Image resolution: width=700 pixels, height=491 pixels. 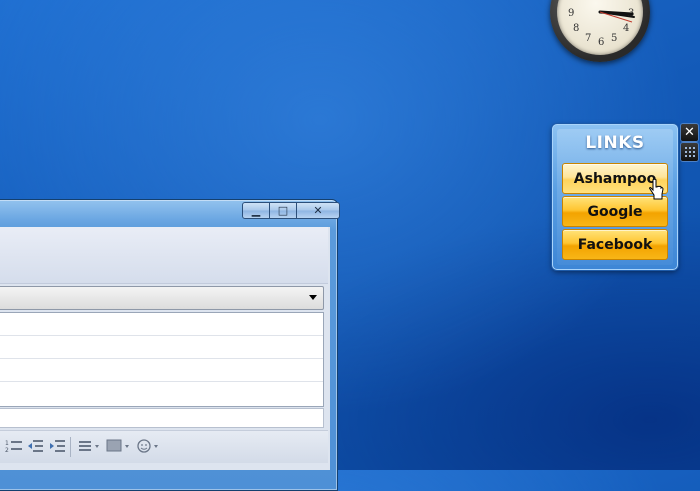 What do you see at coordinates (313, 297) in the screenshot?
I see `chevron-down-icon` at bounding box center [313, 297].